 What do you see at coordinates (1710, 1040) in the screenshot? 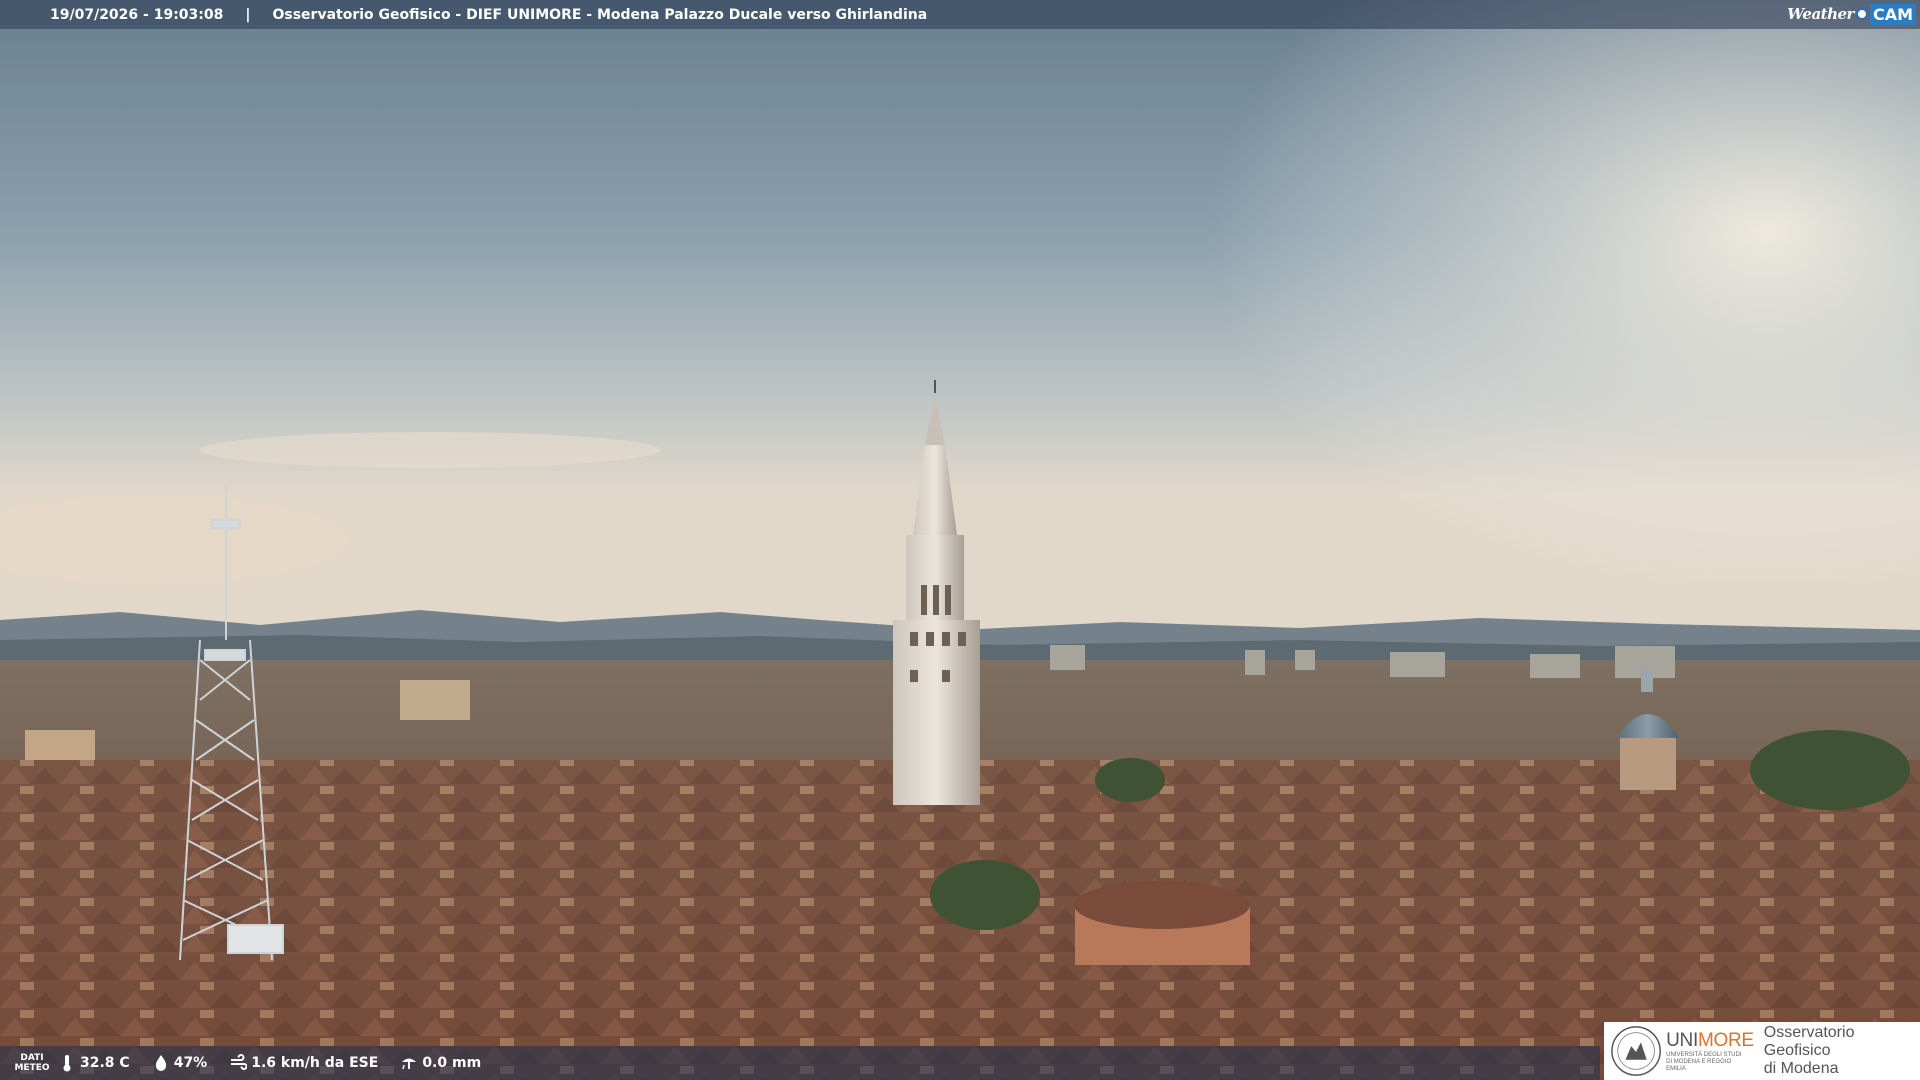
I see `unimore-wordmark: UNIMORE` at bounding box center [1710, 1040].